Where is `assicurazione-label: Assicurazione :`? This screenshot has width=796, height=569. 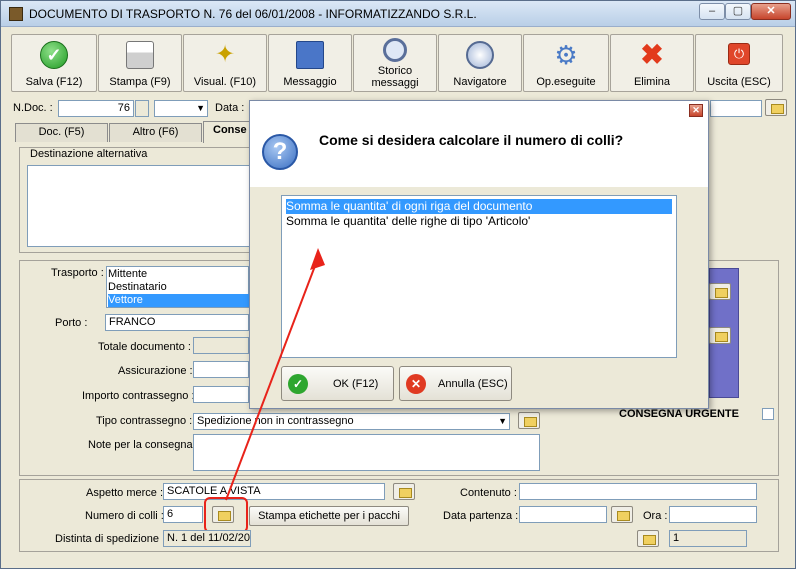 assicurazione-label: Assicurazione : is located at coordinates (155, 371).